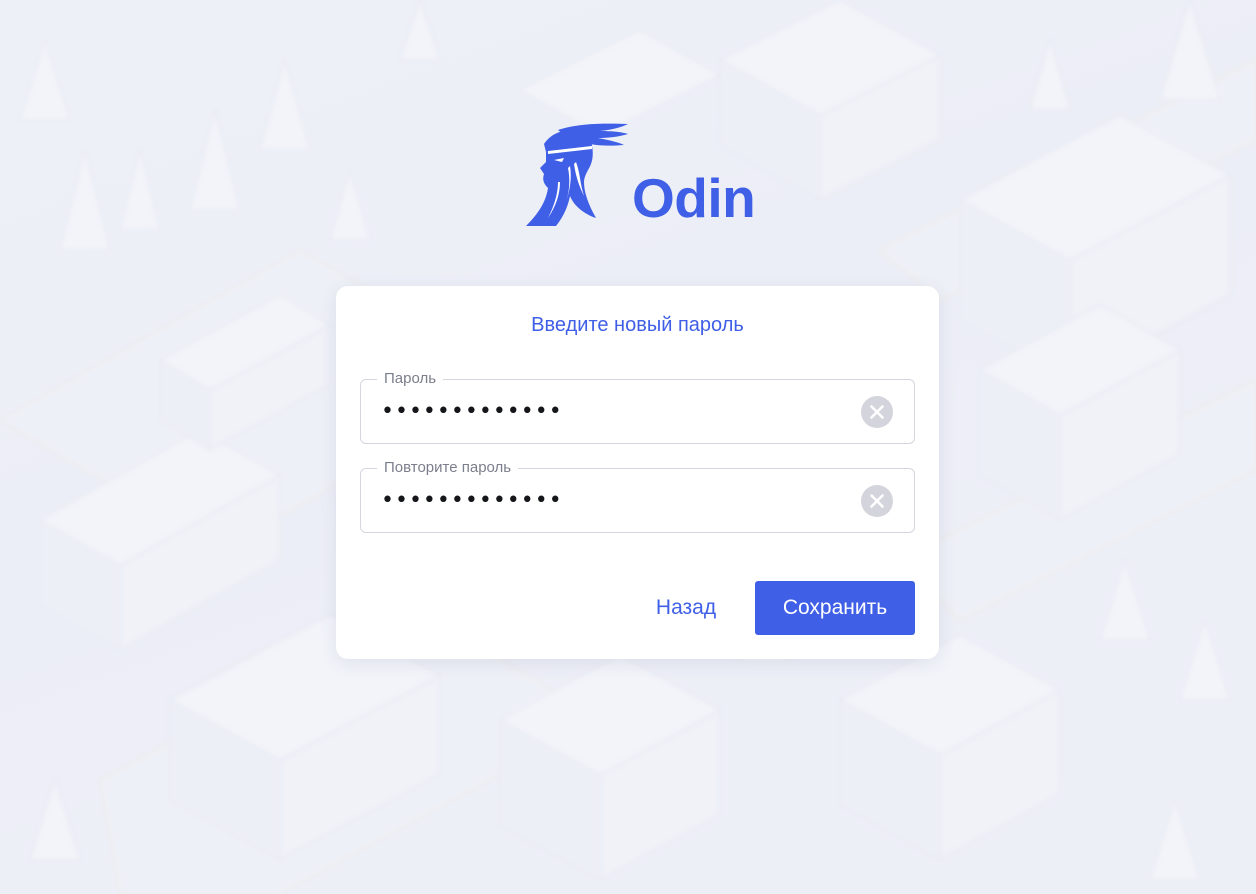 This screenshot has height=894, width=1256. Describe the element at coordinates (577, 174) in the screenshot. I see `odin-viking-head-icon` at that location.